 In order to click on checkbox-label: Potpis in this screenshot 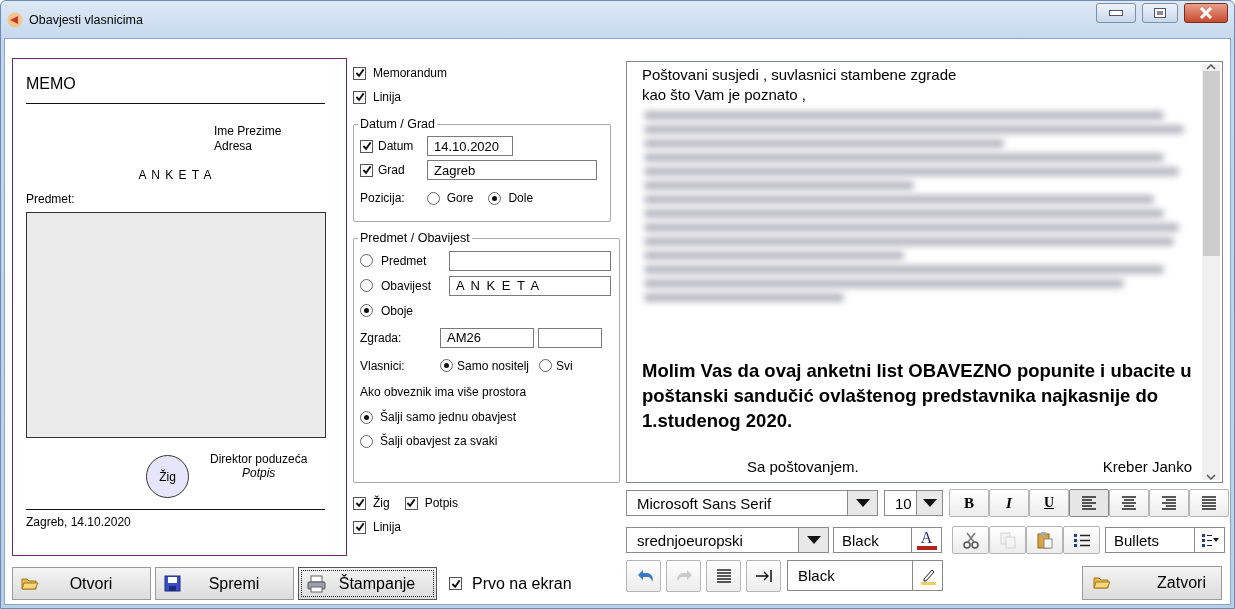, I will do `click(441, 503)`.